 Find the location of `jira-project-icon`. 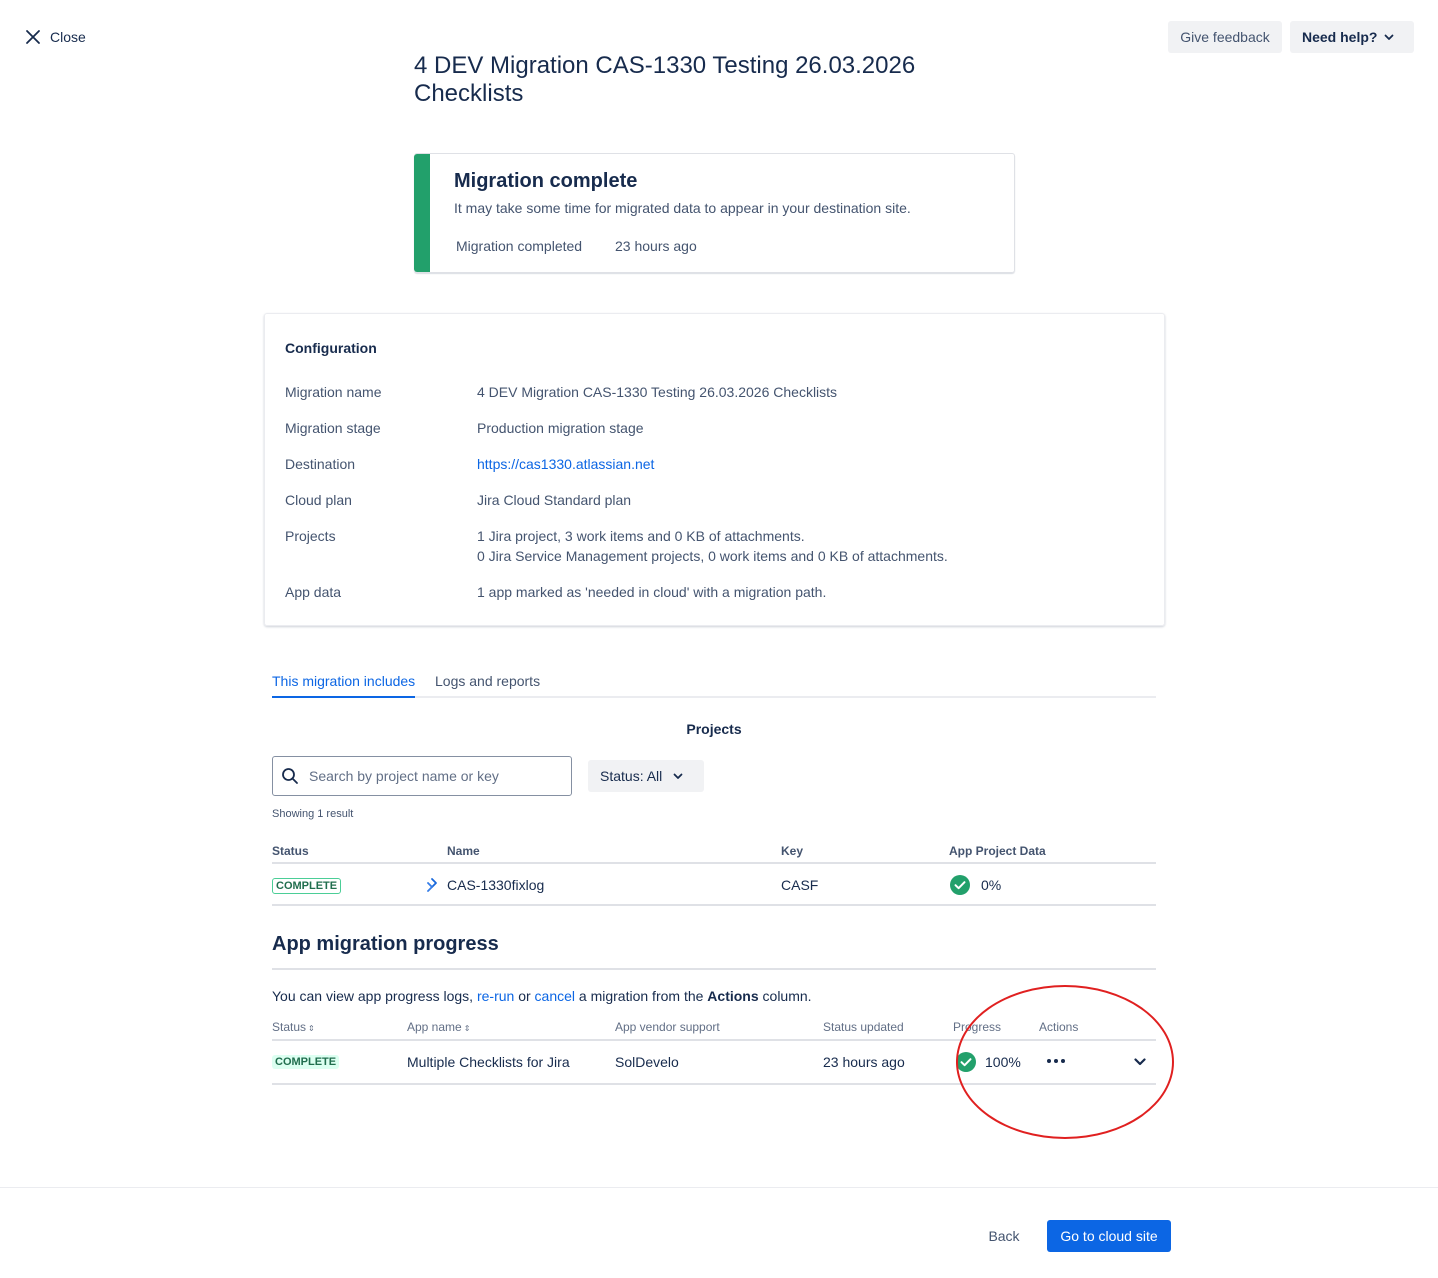

jira-project-icon is located at coordinates (432, 885).